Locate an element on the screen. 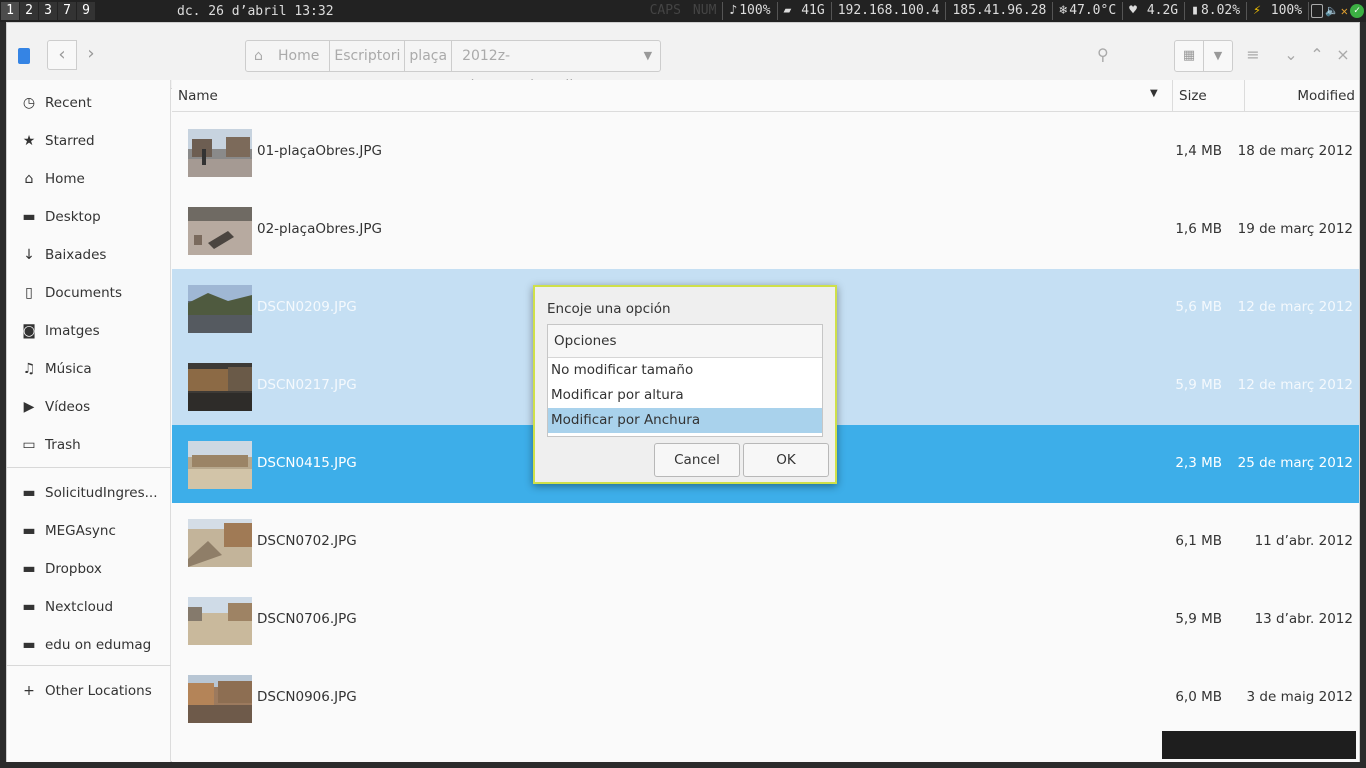 The height and width of the screenshot is (768, 1366). file-row: DSCN0706.JPG 5,9 MB 13 d’abr. 2012 is located at coordinates (765, 620).